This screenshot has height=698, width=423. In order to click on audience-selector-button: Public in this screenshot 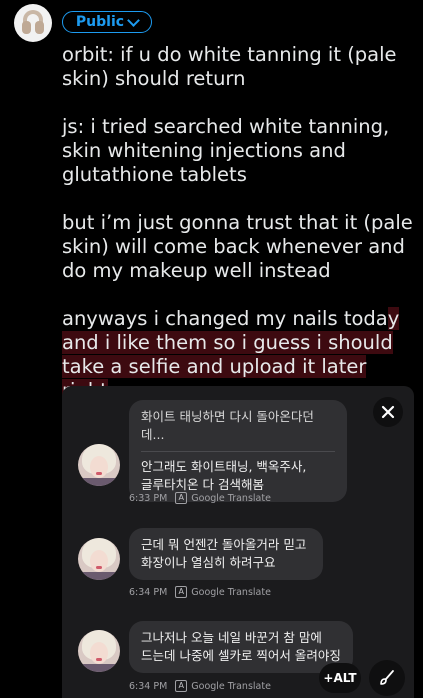, I will do `click(107, 22)`.